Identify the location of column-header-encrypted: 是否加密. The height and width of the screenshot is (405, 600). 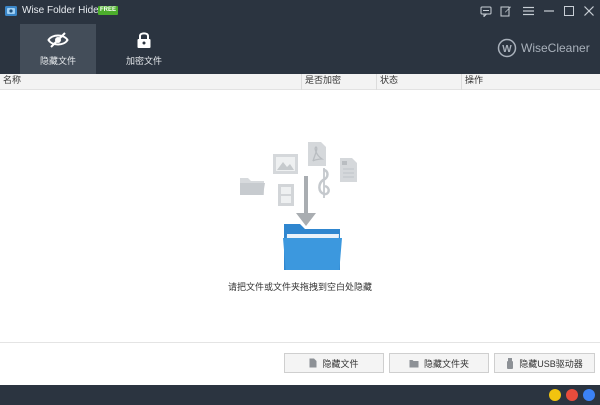
(339, 82).